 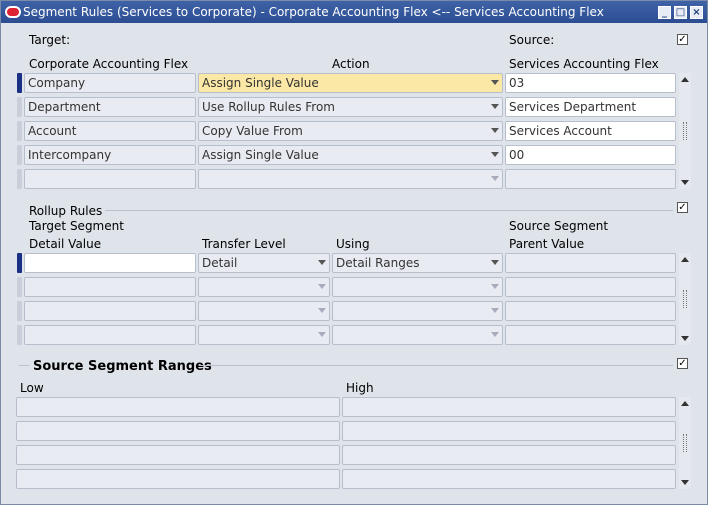 What do you see at coordinates (65, 244) in the screenshot?
I see `col-detail-value: Detail Value` at bounding box center [65, 244].